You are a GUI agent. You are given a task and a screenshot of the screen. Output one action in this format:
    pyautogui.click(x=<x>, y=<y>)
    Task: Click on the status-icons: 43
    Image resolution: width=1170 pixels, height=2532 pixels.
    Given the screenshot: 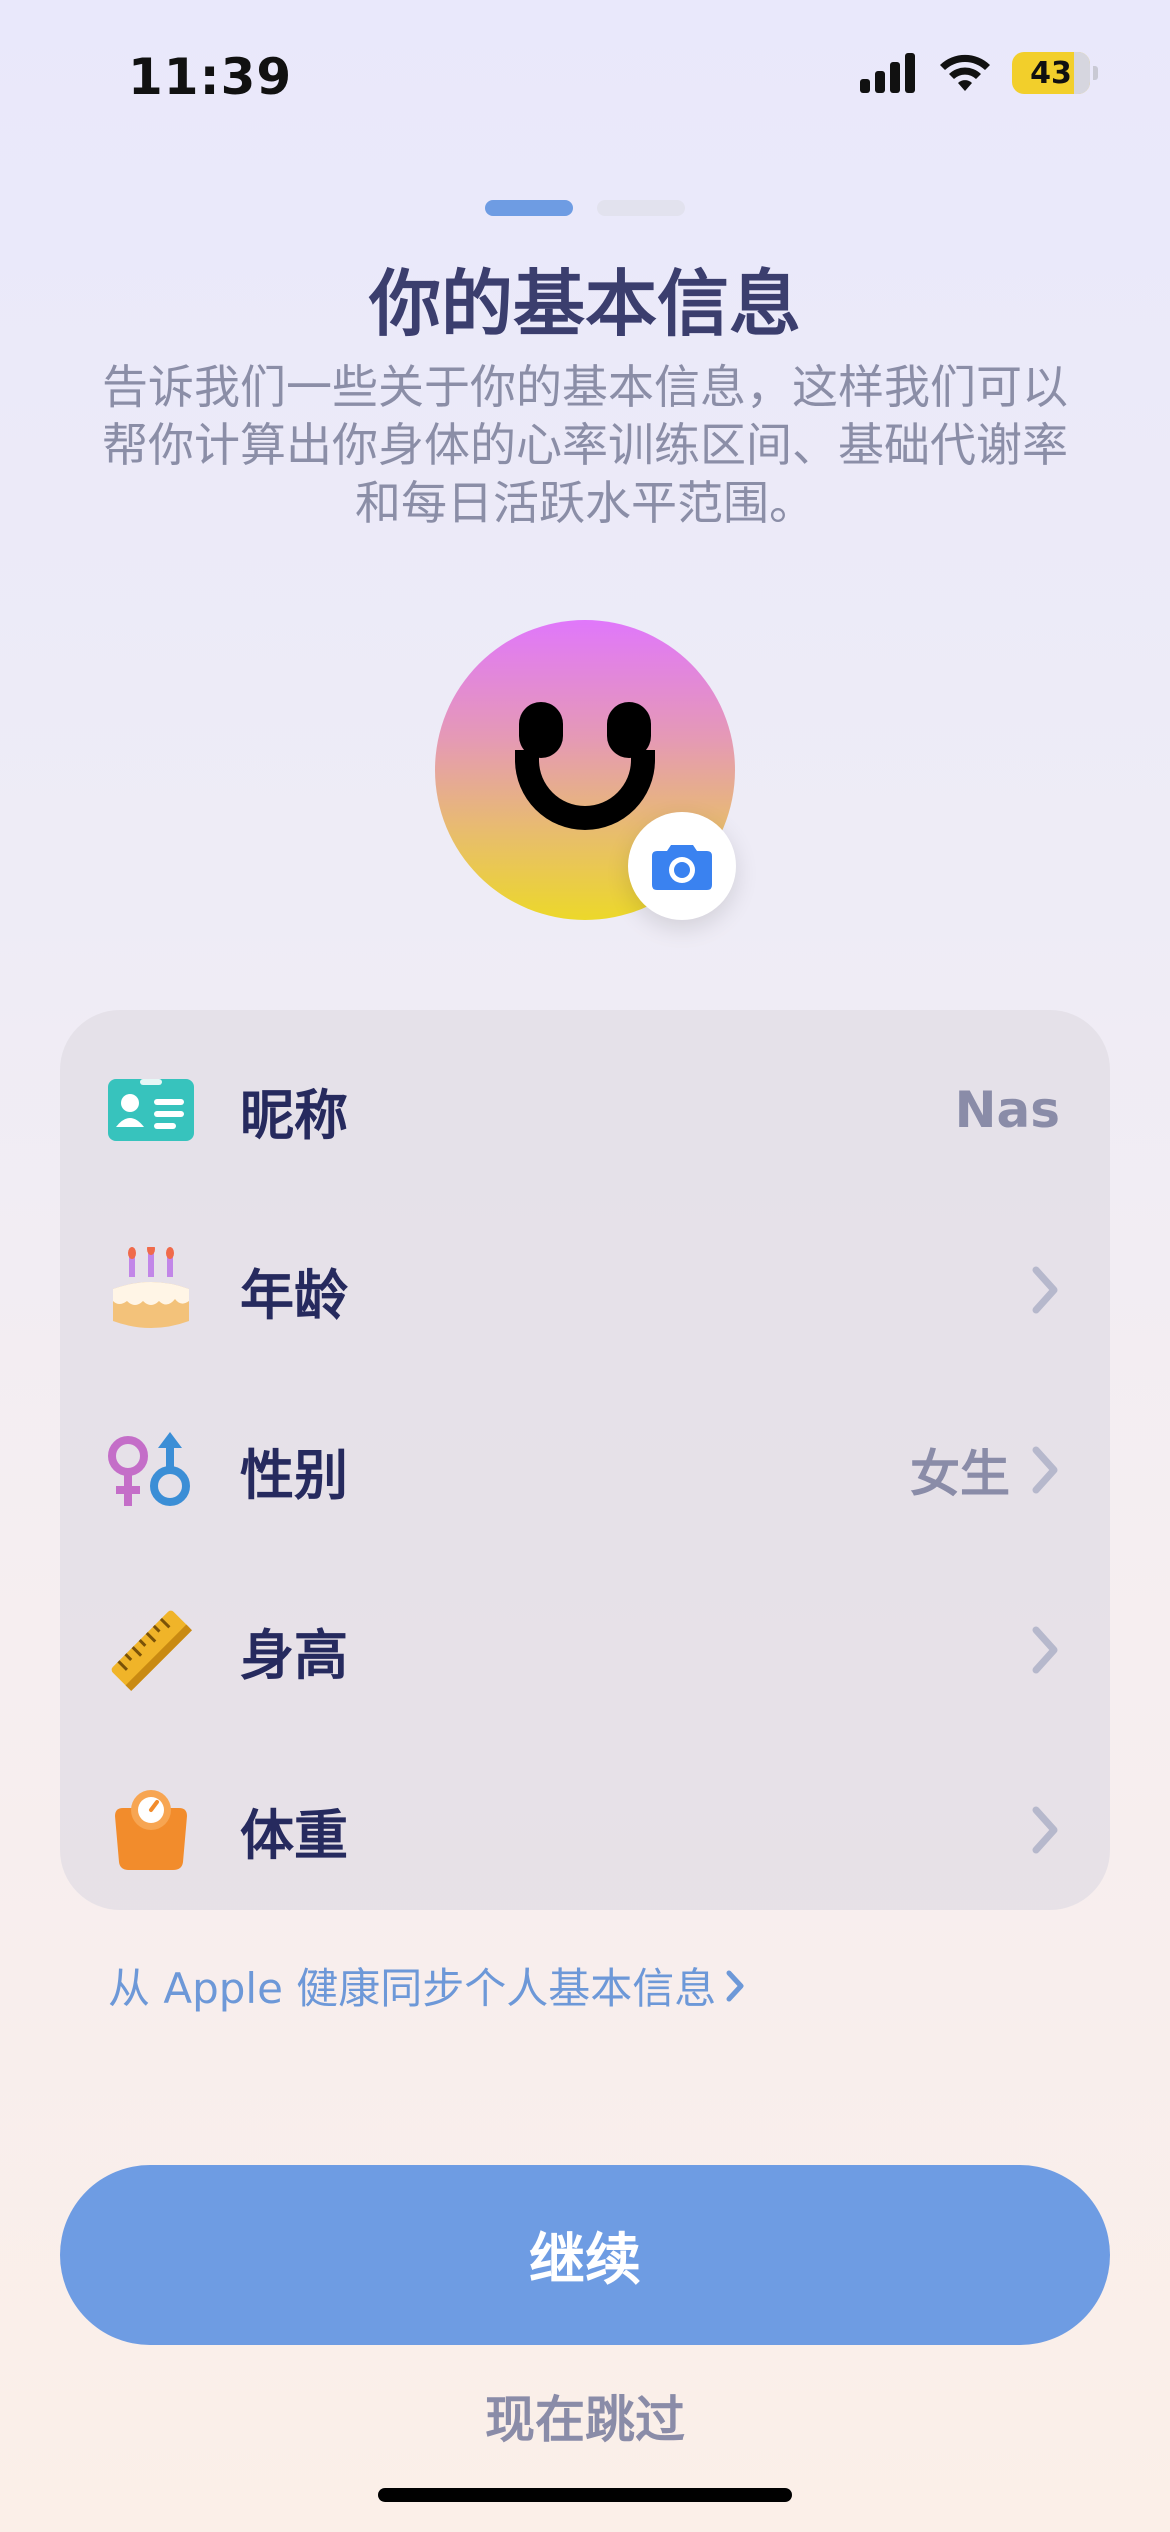 What is the action you would take?
    pyautogui.click(x=978, y=73)
    